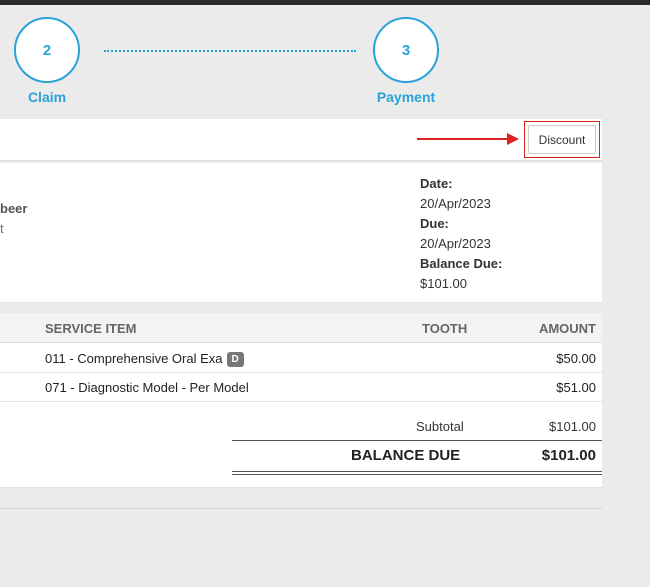 This screenshot has width=650, height=587. I want to click on amount-cell: $50.00, so click(576, 358).